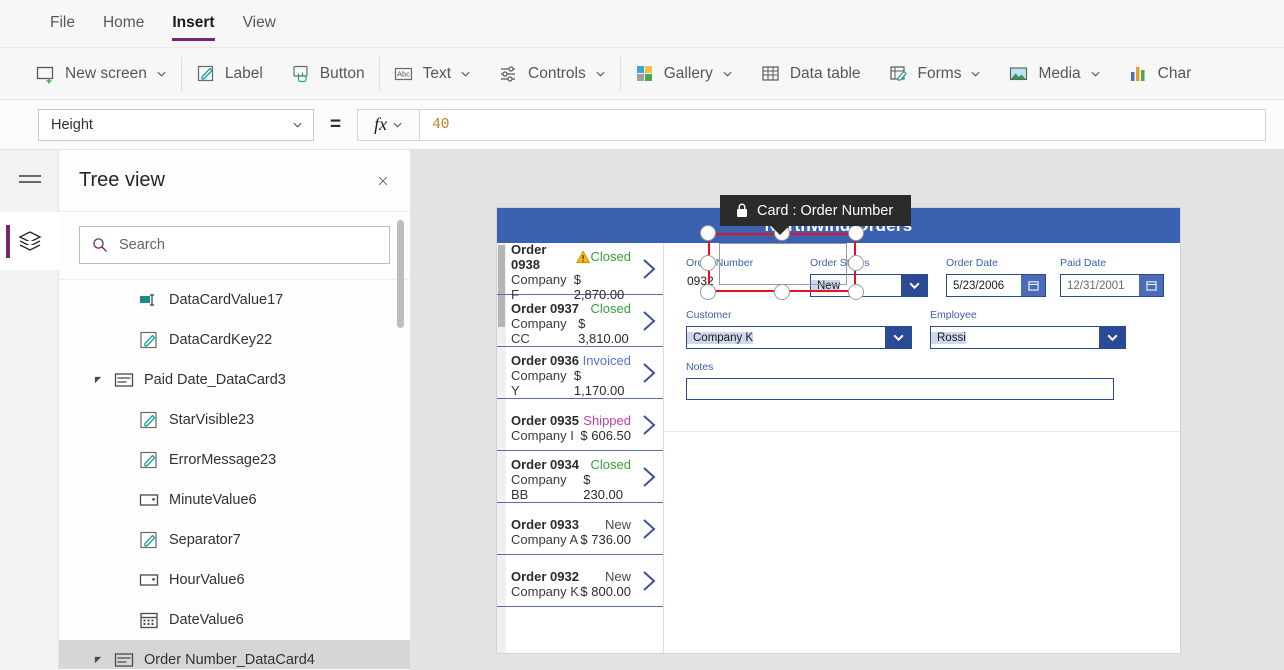 The width and height of the screenshot is (1284, 670). What do you see at coordinates (508, 73) in the screenshot?
I see `controls-icon` at bounding box center [508, 73].